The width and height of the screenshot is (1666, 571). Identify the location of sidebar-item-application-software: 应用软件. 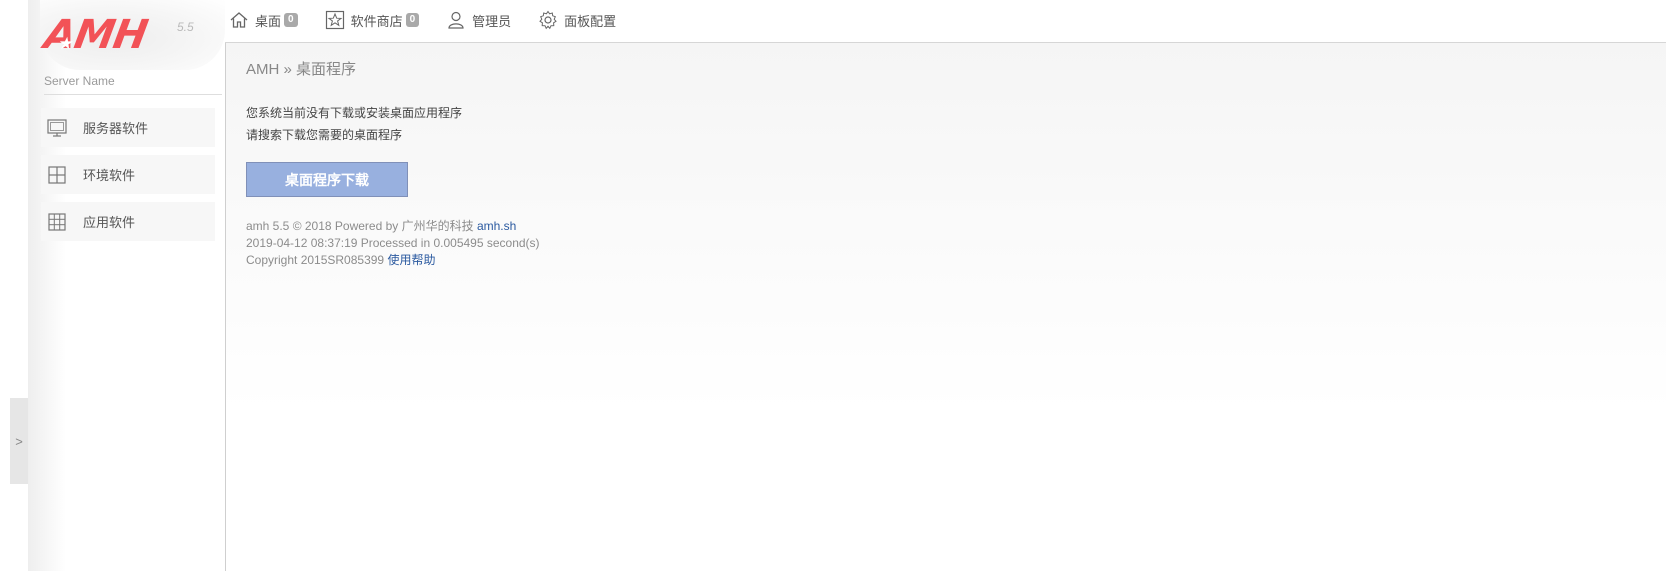
(128, 221).